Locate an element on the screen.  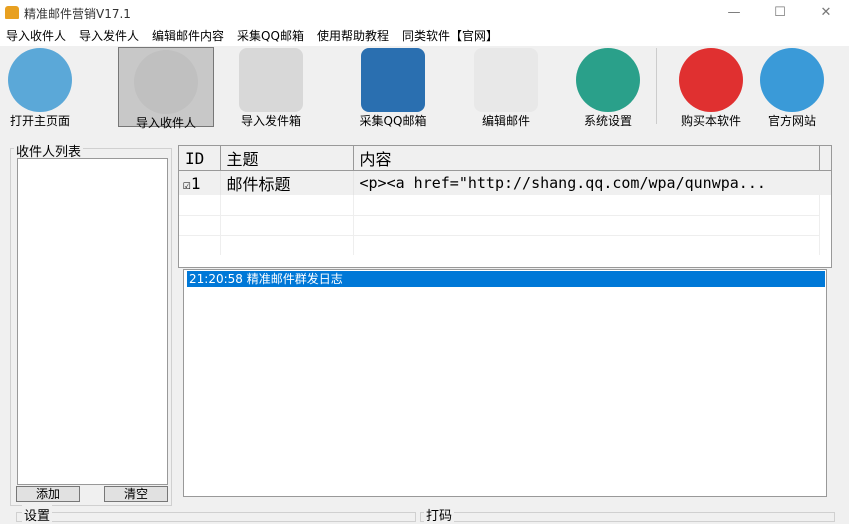
maximize-button: ☐ is located at coordinates (780, 13).